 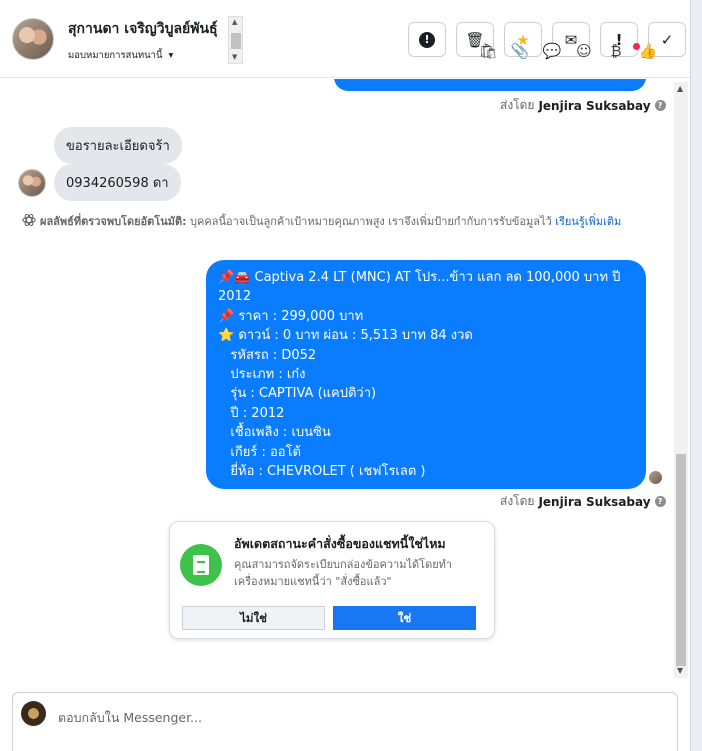 I want to click on incoming-message: 0934260598 ดา, so click(x=117, y=182).